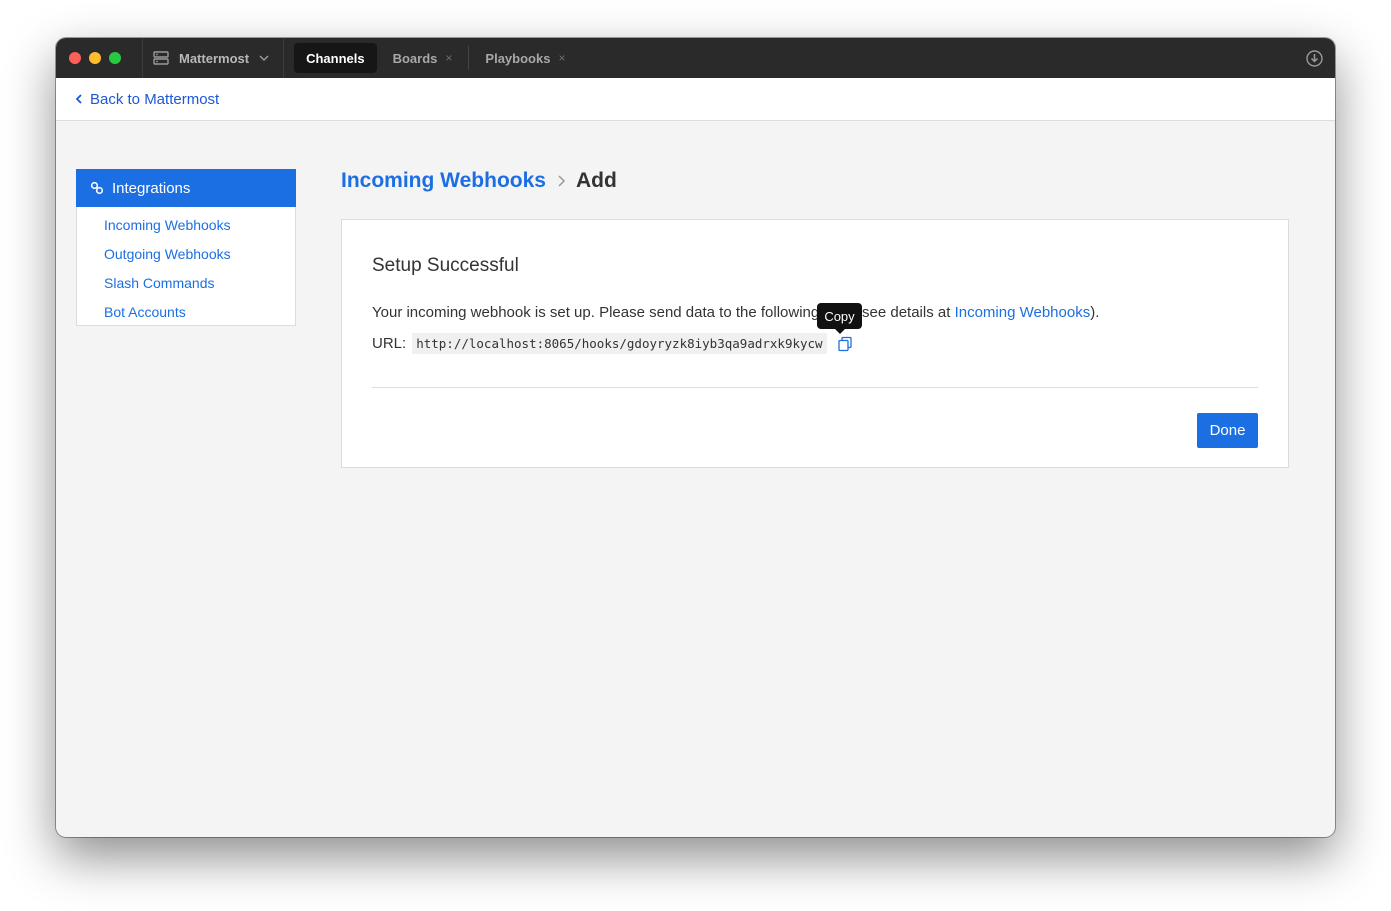 This screenshot has height=911, width=1391. I want to click on tab-channels: Channels, so click(335, 58).